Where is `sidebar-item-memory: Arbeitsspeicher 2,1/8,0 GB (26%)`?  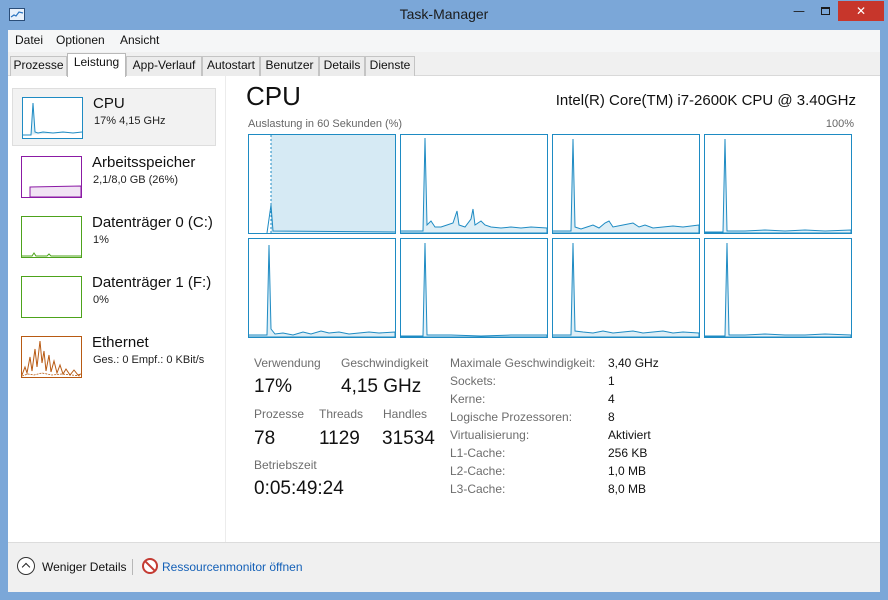 sidebar-item-memory: Arbeitsspeicher 2,1/8,0 GB (26%) is located at coordinates (114, 177).